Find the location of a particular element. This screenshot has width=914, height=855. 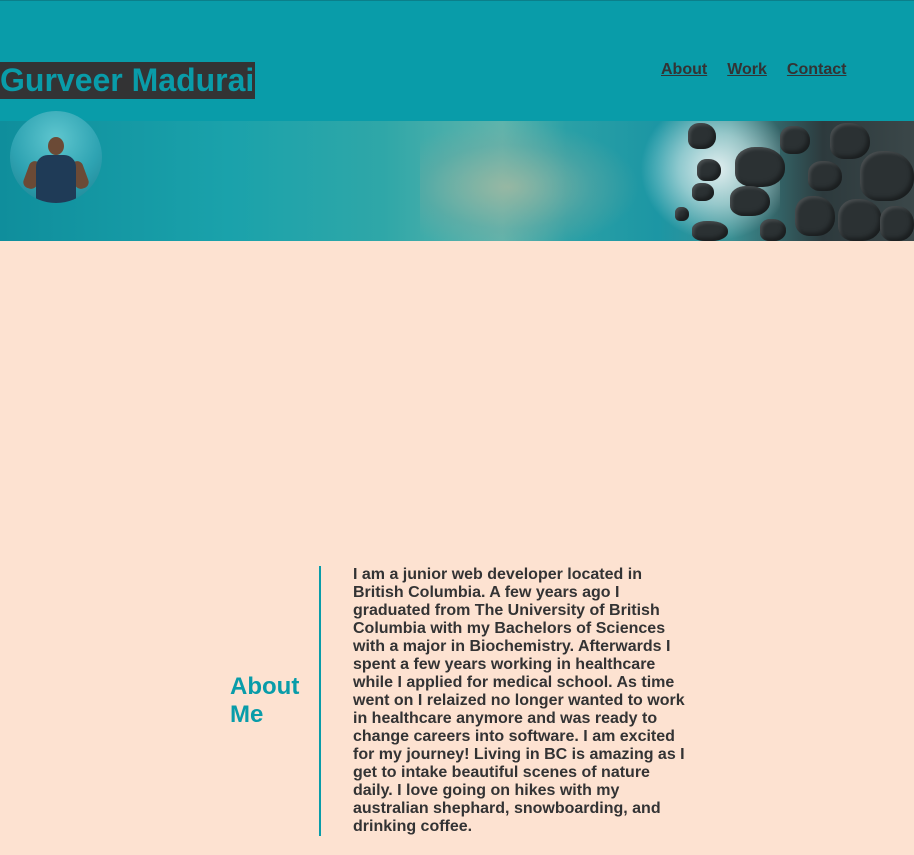

site-title: Gurveer Madurai is located at coordinates (128, 80).